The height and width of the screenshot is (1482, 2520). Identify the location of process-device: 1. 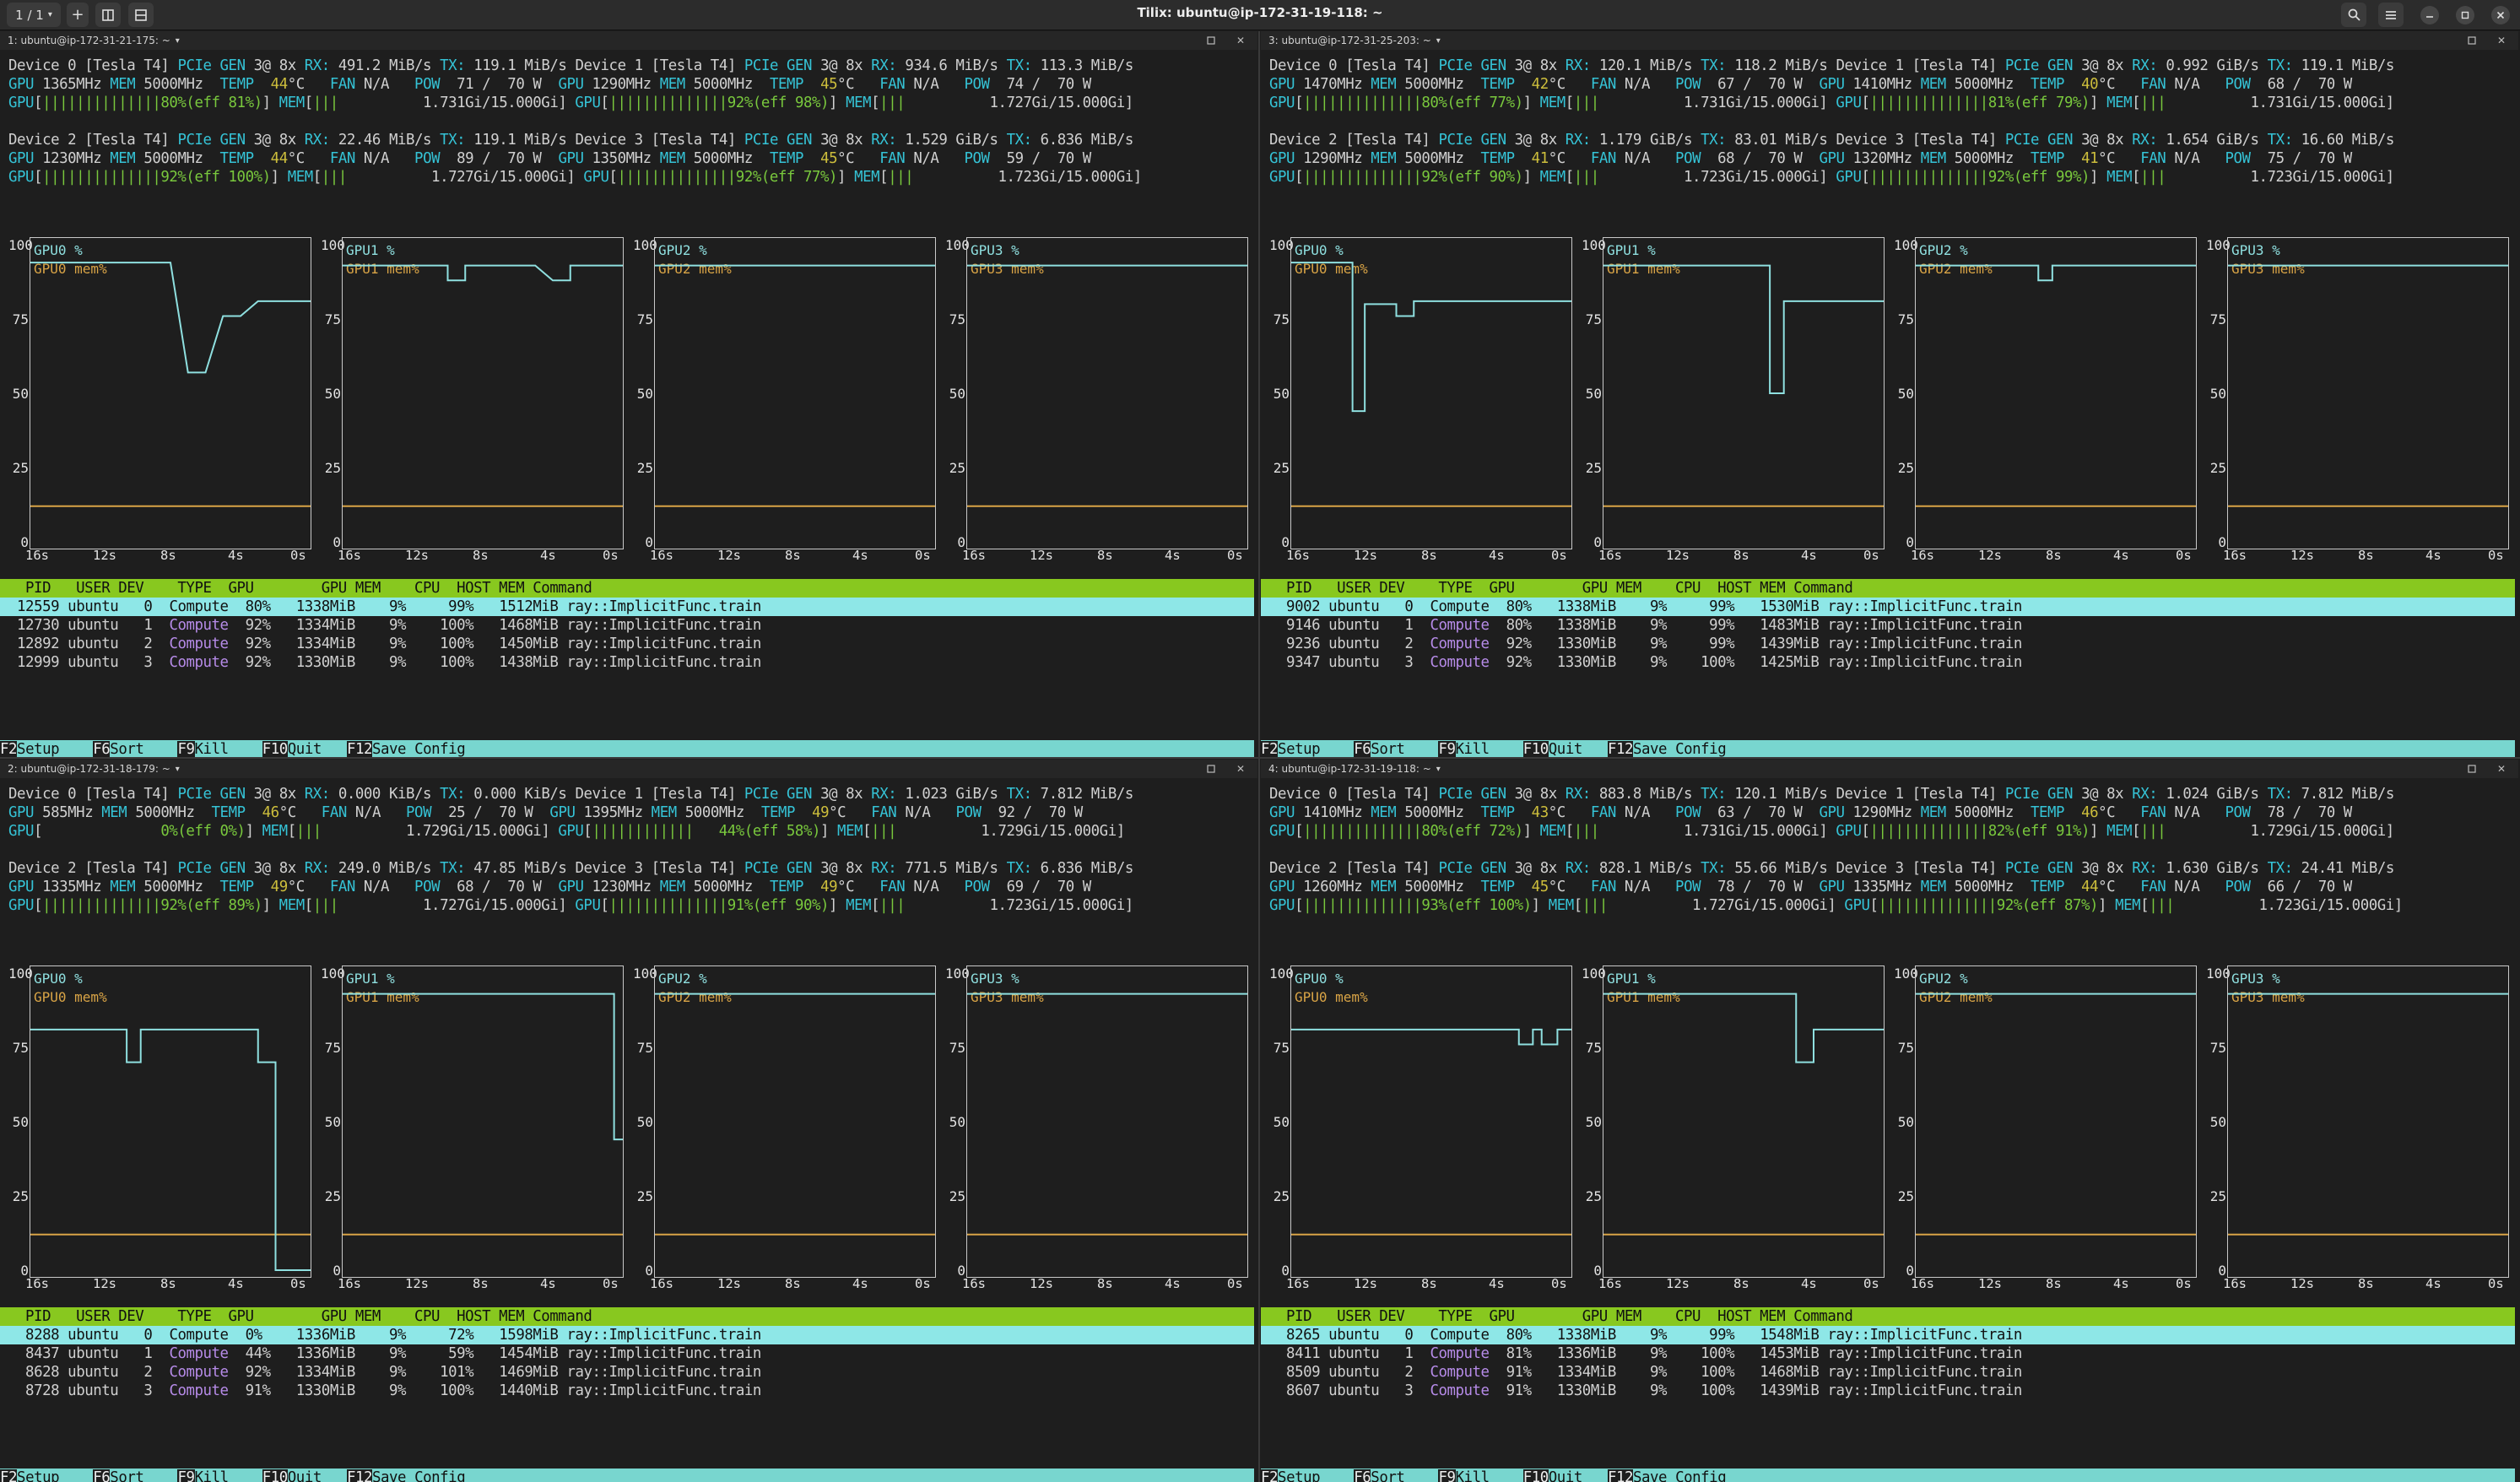
(1409, 1353).